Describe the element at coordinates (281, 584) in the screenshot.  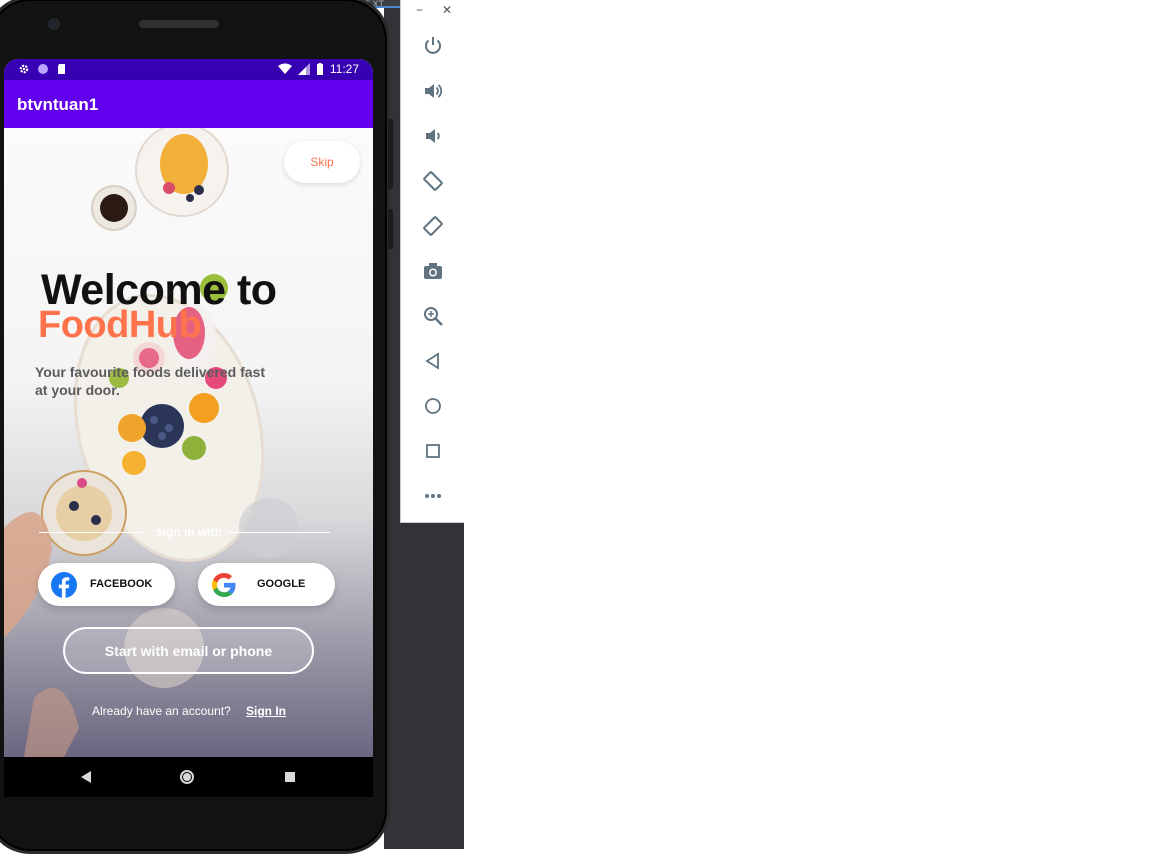
I see `google-label: GOOGLE` at that location.